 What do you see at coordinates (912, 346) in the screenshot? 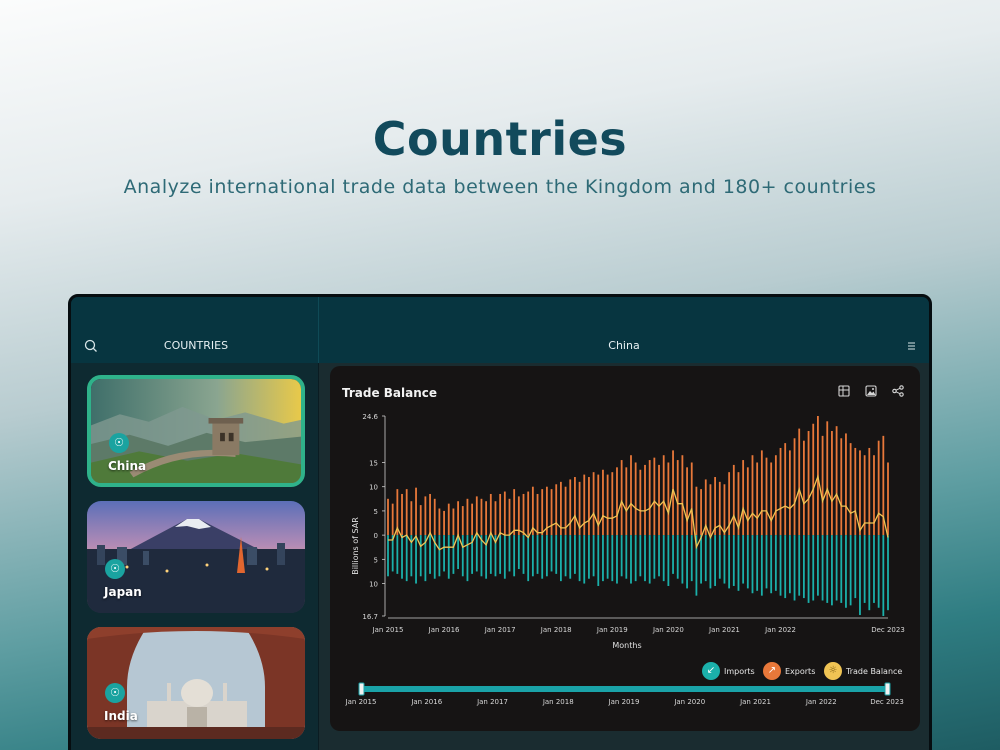
I see `menu-icon` at bounding box center [912, 346].